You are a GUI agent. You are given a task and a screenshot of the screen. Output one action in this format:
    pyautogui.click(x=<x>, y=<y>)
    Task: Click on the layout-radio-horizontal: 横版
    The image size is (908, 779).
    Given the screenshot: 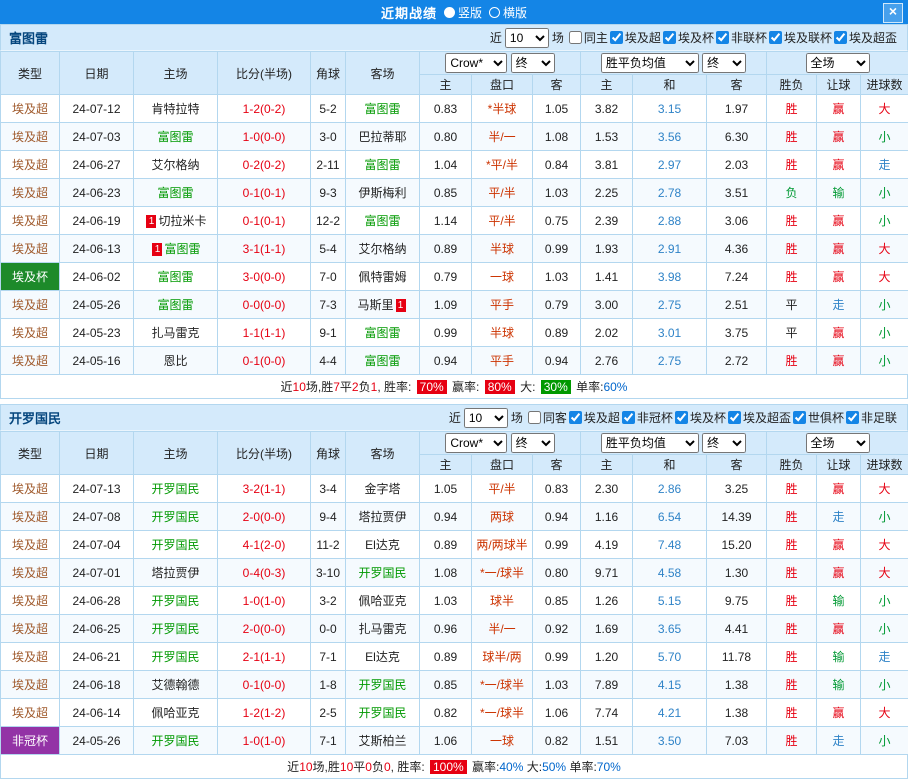 What is the action you would take?
    pyautogui.click(x=508, y=12)
    